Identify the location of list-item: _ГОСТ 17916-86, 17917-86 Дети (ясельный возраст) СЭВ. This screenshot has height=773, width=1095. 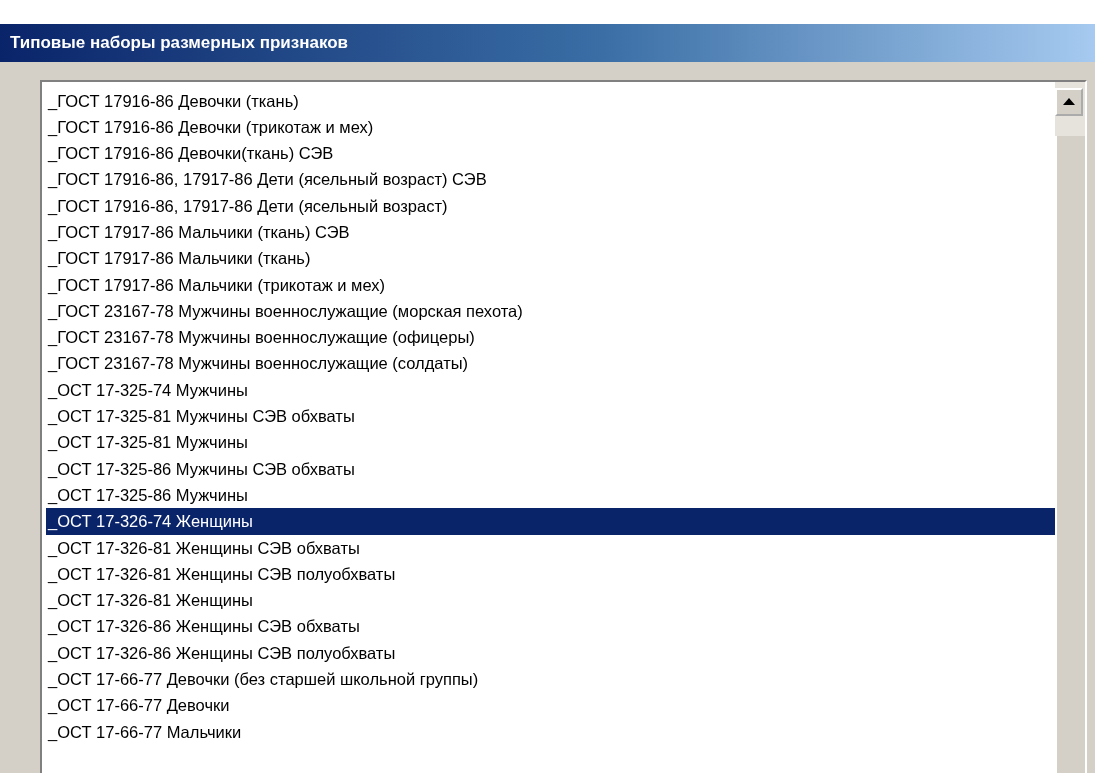
(550, 179).